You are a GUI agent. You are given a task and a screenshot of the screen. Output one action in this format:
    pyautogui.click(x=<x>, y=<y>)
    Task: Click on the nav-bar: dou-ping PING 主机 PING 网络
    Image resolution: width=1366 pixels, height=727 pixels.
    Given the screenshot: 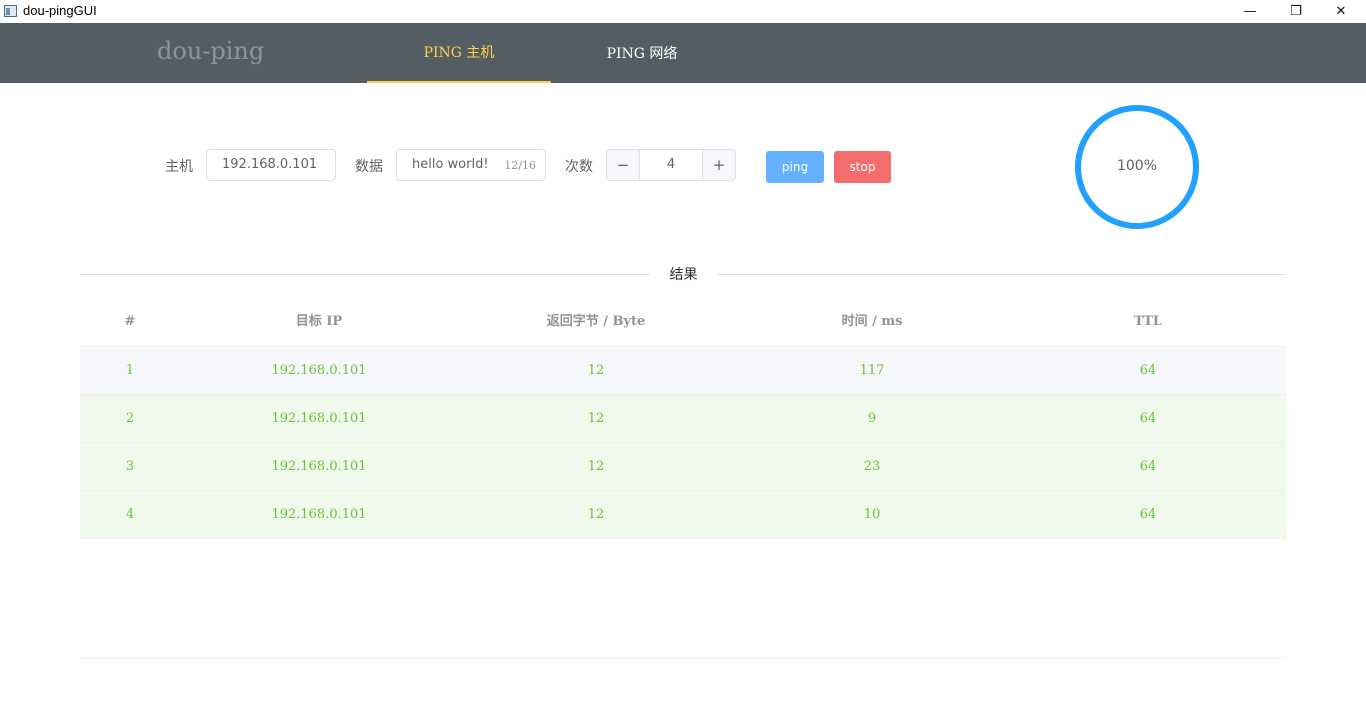 What is the action you would take?
    pyautogui.click(x=683, y=53)
    